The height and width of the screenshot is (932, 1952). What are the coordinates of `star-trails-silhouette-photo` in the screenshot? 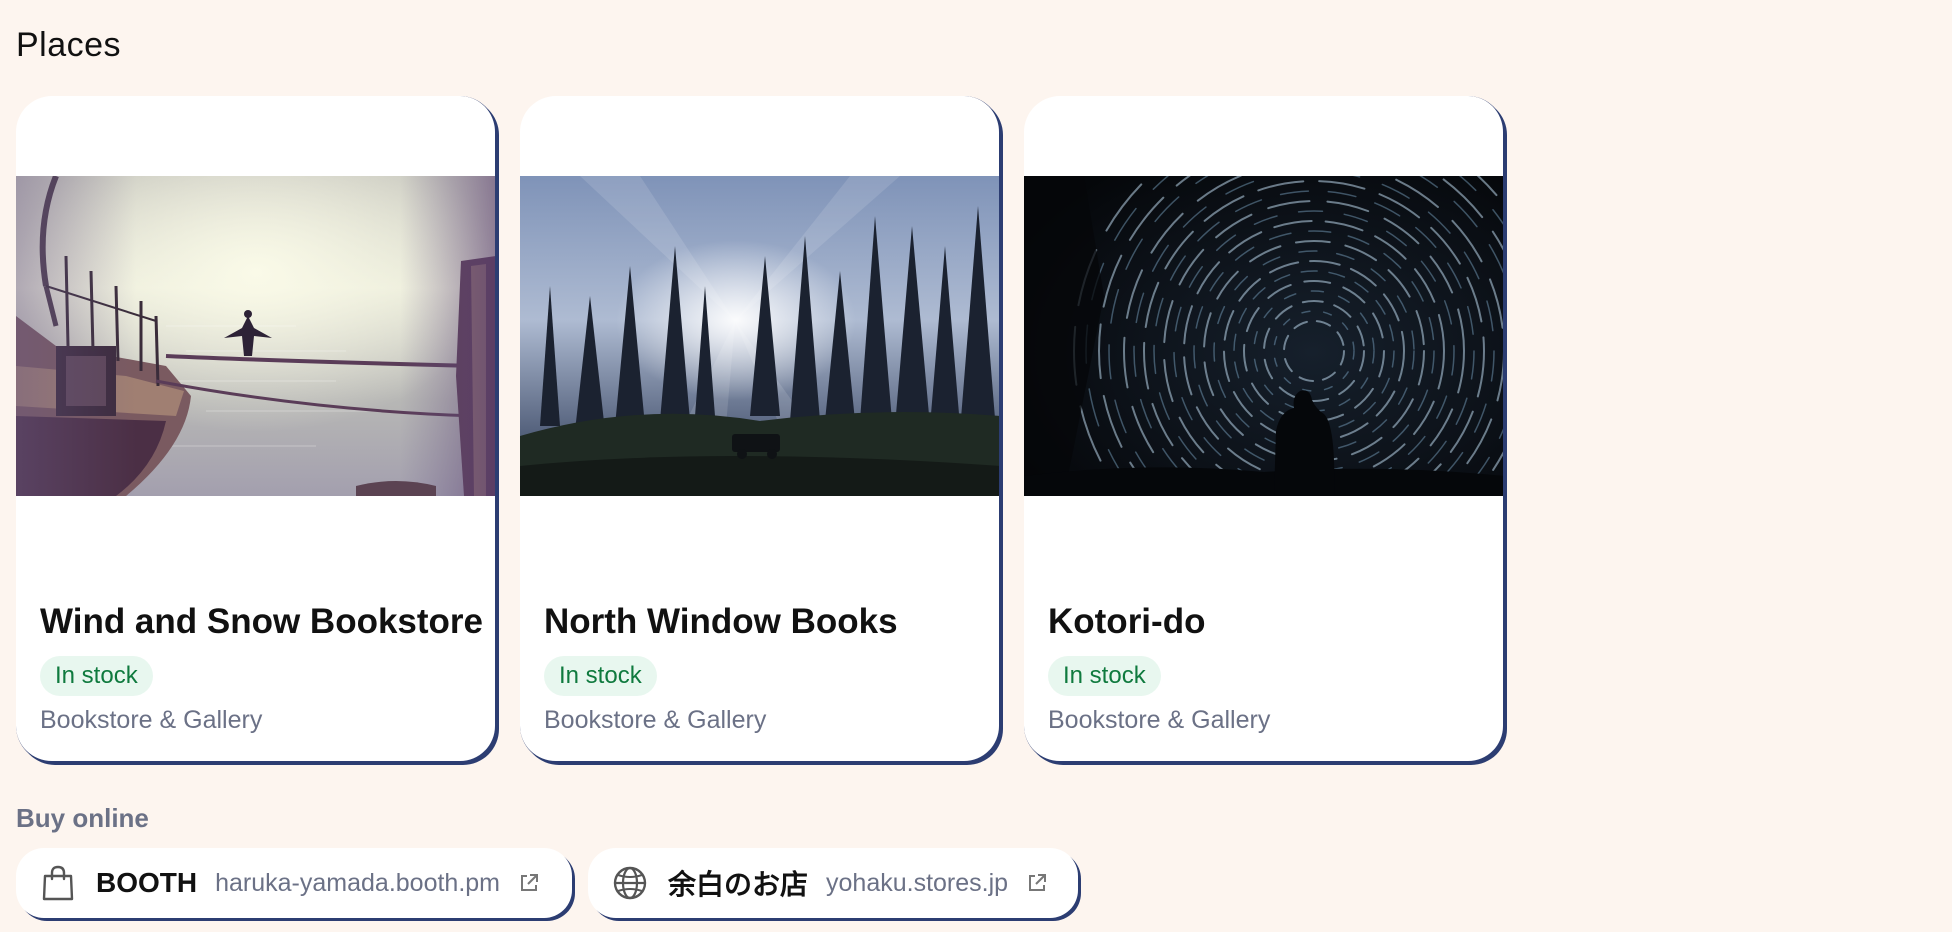 It's located at (1263, 336).